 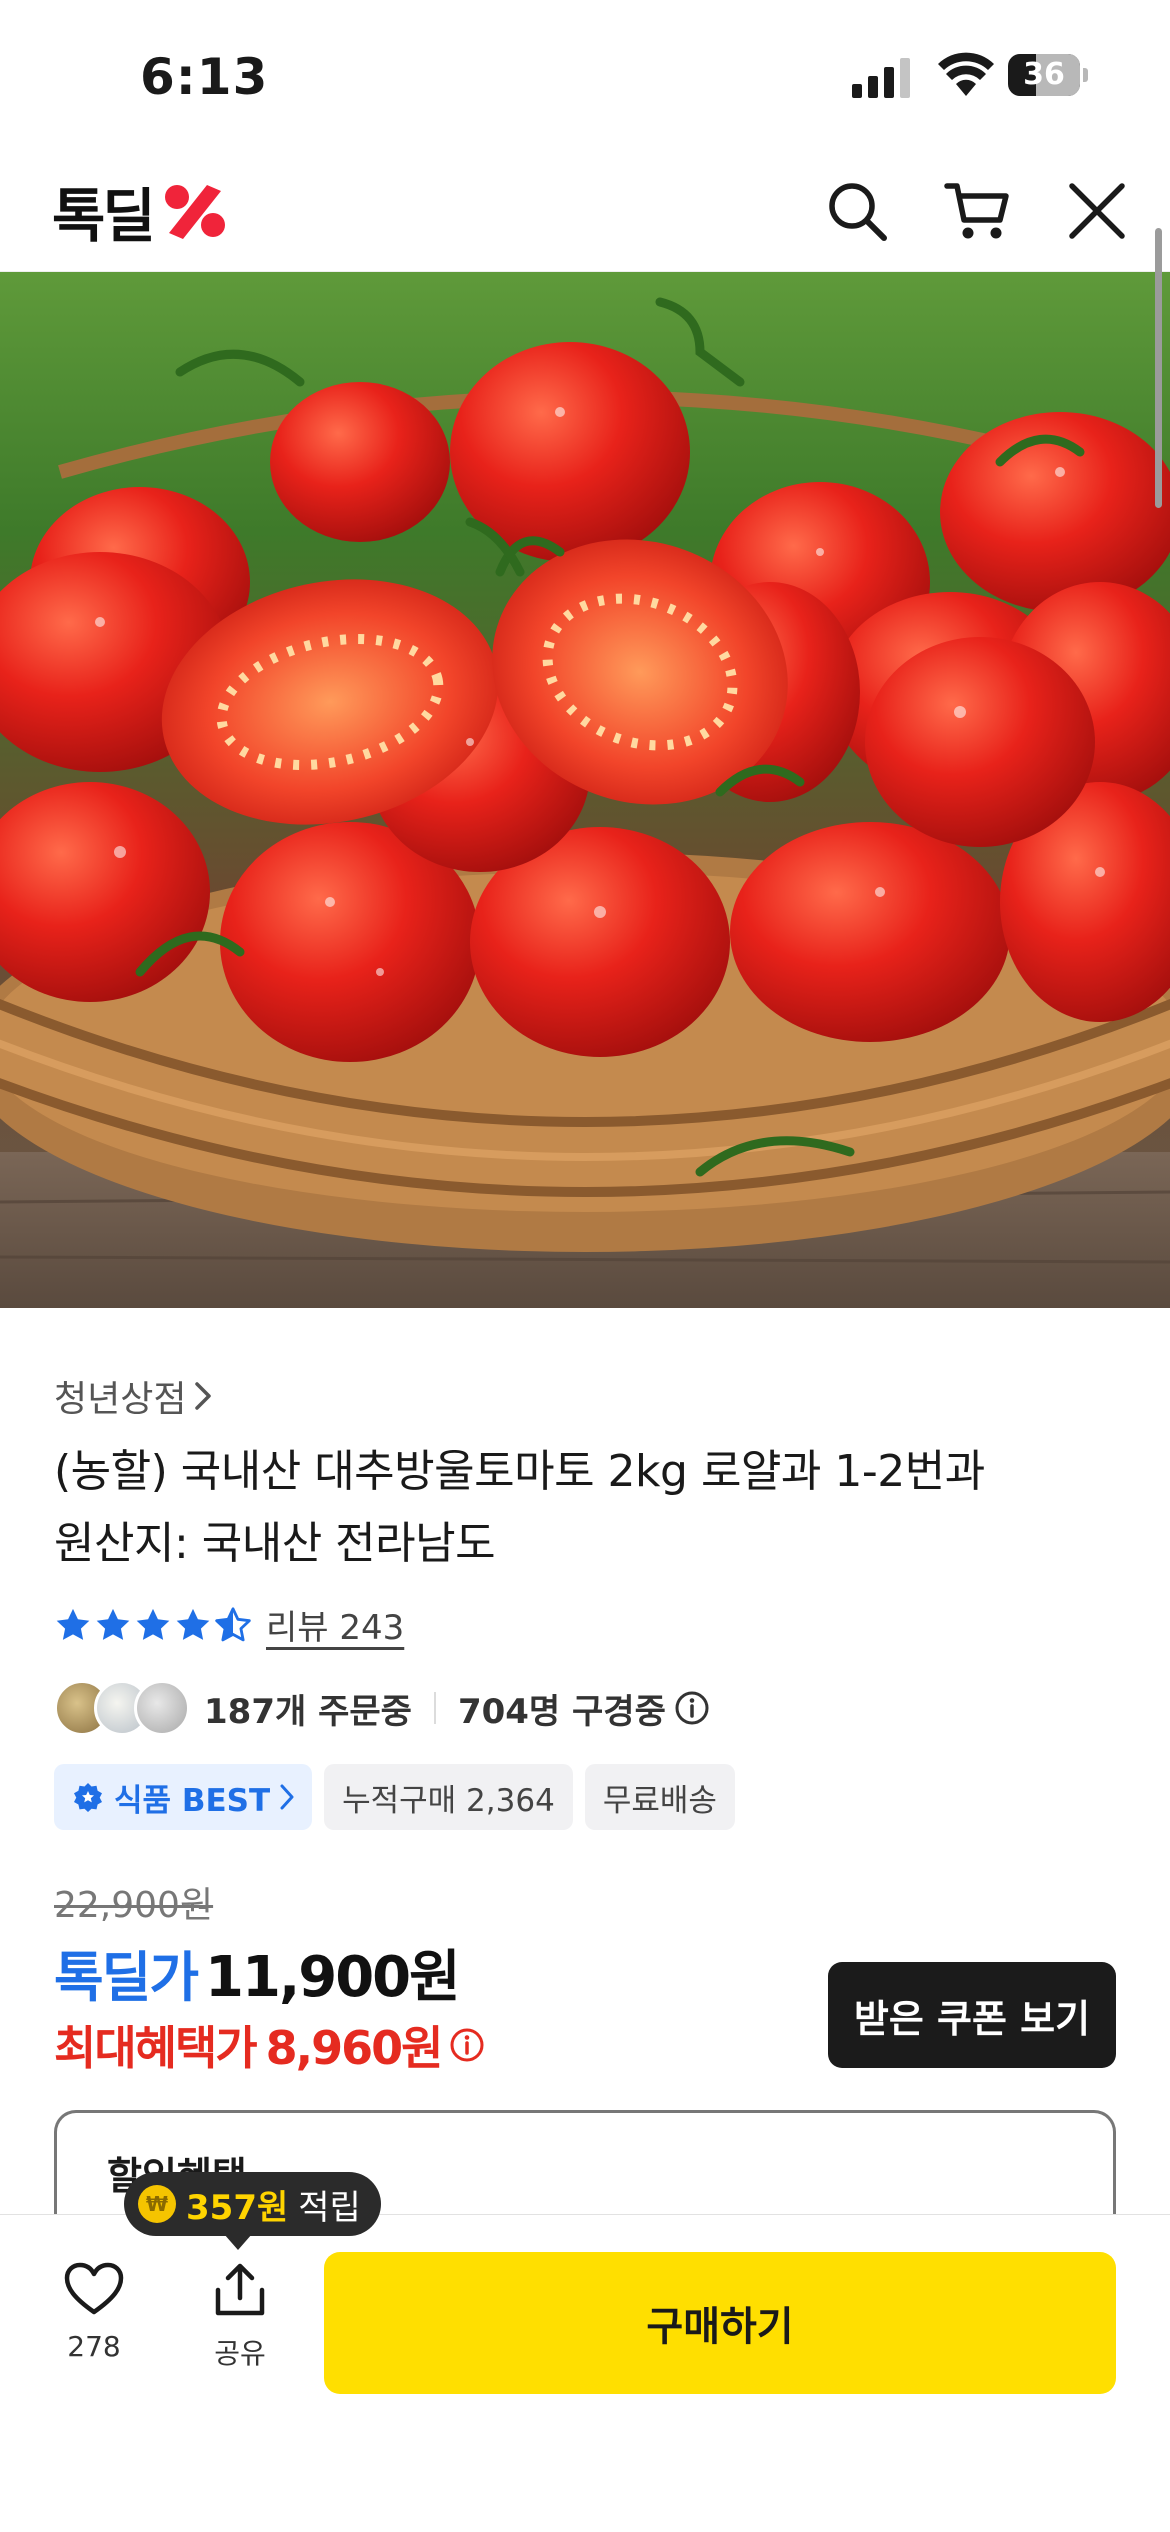 I want to click on points-suffix: 적립, so click(x=329, y=2207).